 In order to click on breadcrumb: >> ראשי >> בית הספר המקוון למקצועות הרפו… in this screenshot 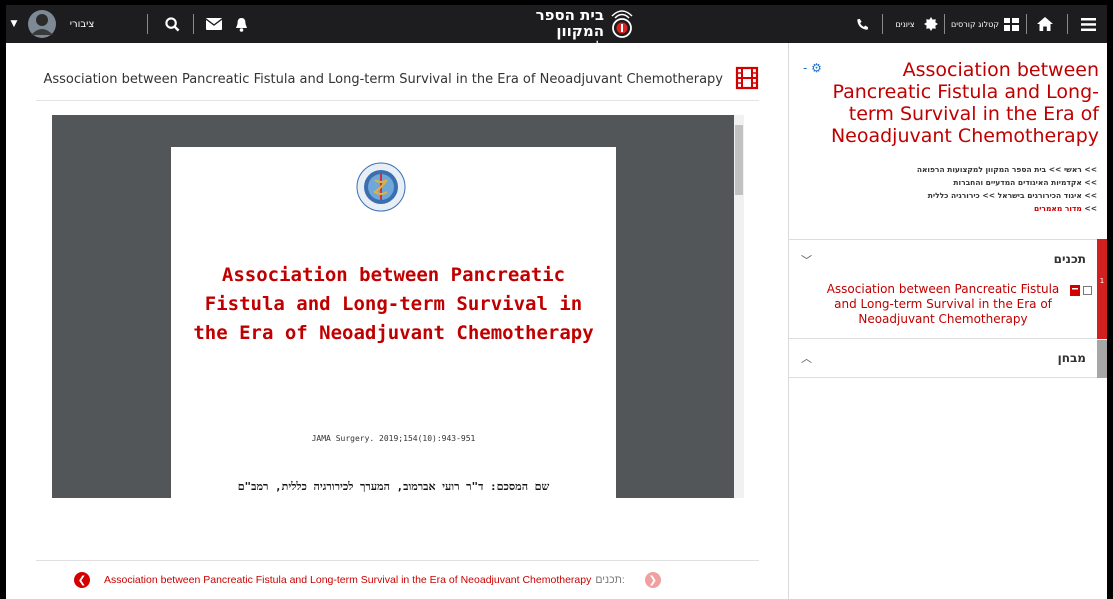, I will do `click(1006, 189)`.